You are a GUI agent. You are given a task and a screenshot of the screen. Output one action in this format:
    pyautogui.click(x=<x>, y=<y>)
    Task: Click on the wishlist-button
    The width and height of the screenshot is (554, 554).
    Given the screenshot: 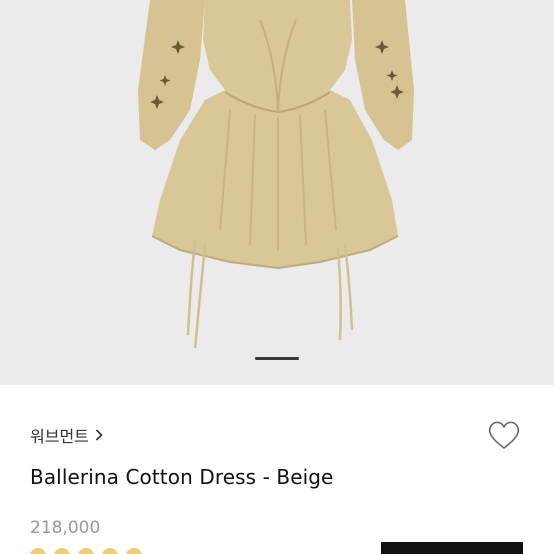 What is the action you would take?
    pyautogui.click(x=504, y=435)
    